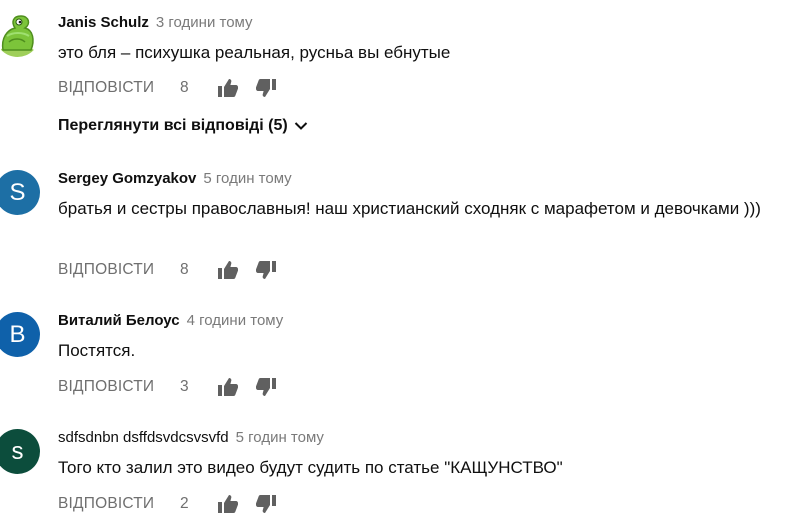  What do you see at coordinates (173, 125) in the screenshot?
I see `view-replies-label: Переглянути всі відповіді (5)` at bounding box center [173, 125].